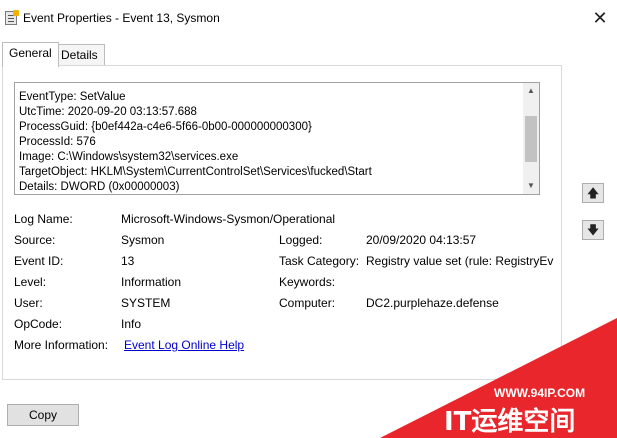  I want to click on computer-label: Computer:, so click(307, 303).